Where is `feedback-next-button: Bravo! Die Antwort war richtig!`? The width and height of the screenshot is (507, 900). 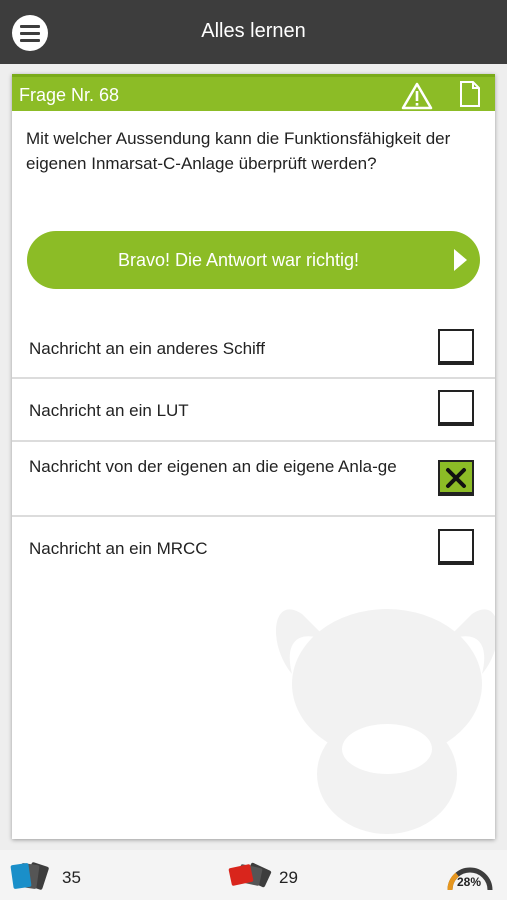
feedback-next-button: Bravo! Die Antwort war richtig! is located at coordinates (253, 260).